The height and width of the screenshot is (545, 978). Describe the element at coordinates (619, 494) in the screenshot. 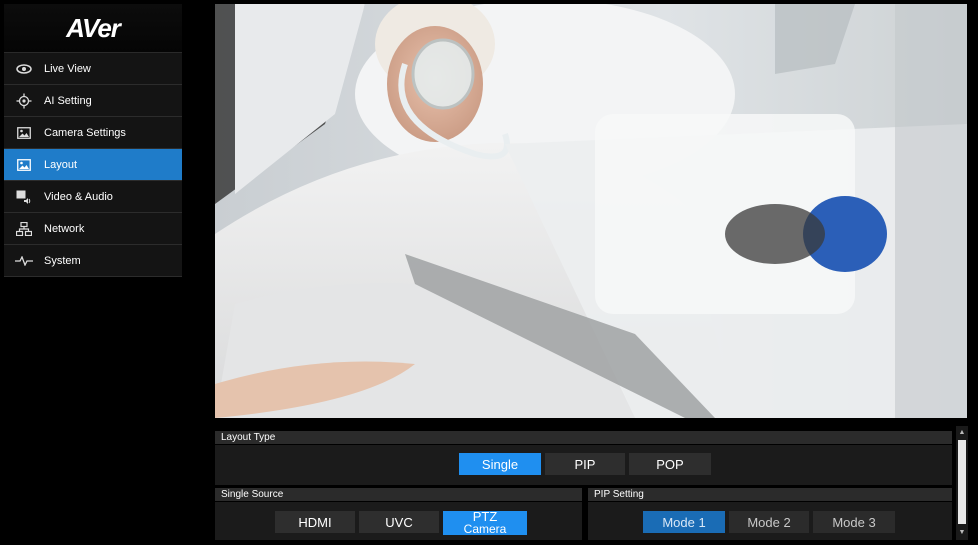

I see `pip-setting-title: PIP Setting` at that location.